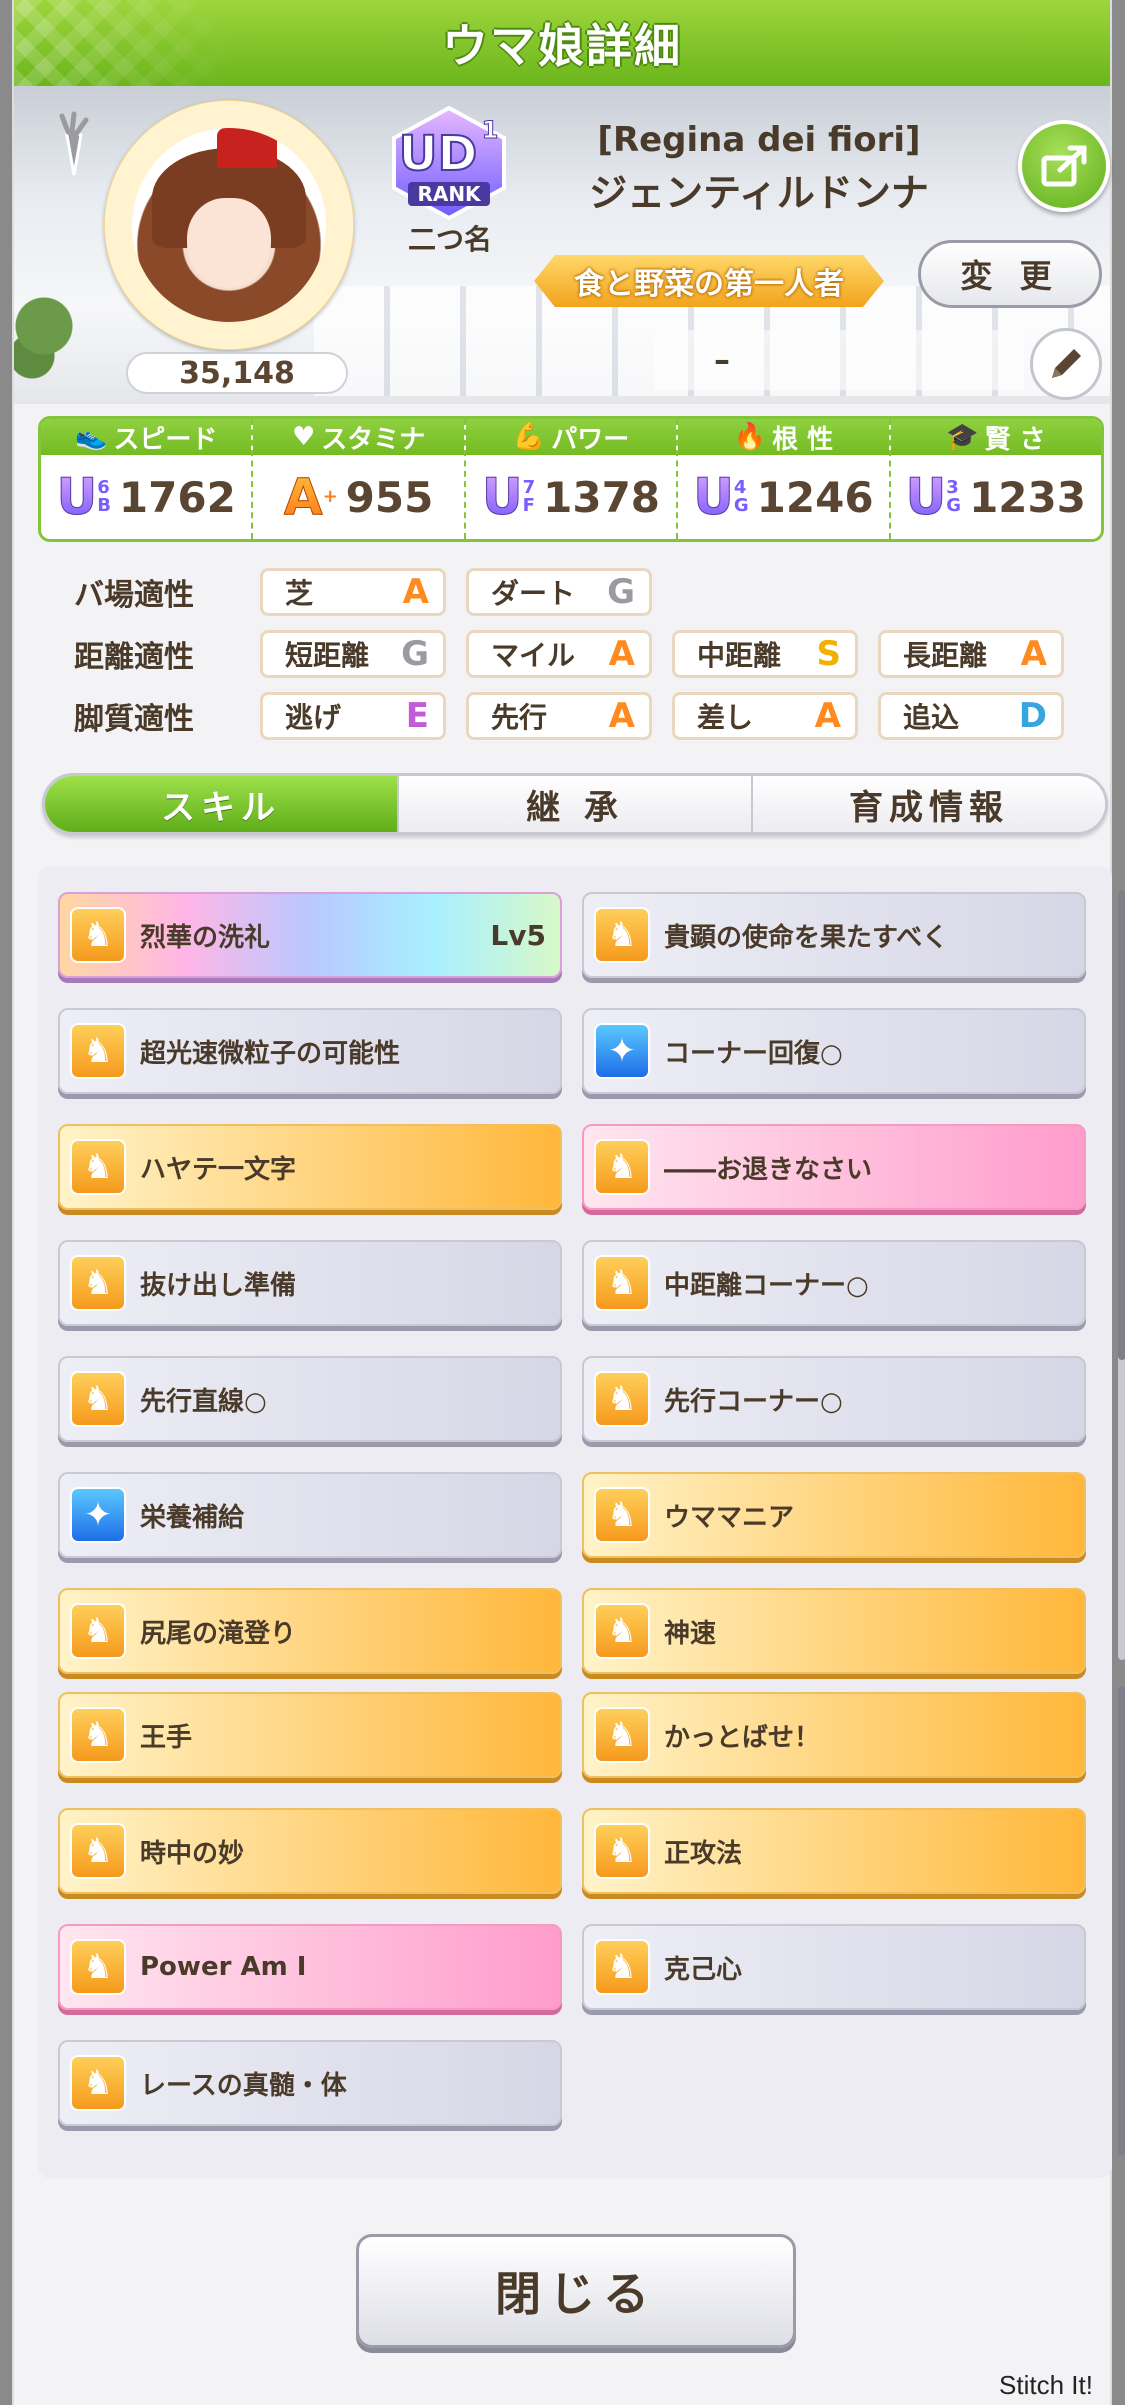 The height and width of the screenshot is (2405, 1125). I want to click on heart-icon: ♥, so click(303, 437).